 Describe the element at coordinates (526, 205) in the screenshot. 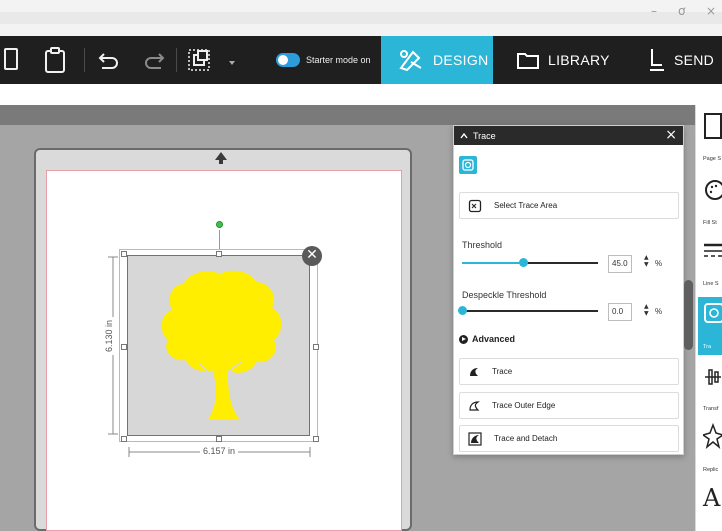

I see `select-trace-area-label: Select Trace Area` at that location.